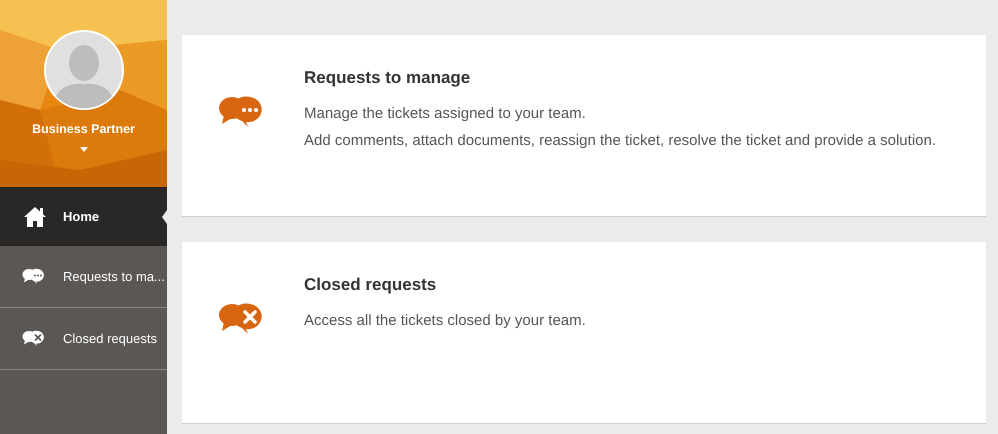  I want to click on avatar-icon, so click(84, 70).